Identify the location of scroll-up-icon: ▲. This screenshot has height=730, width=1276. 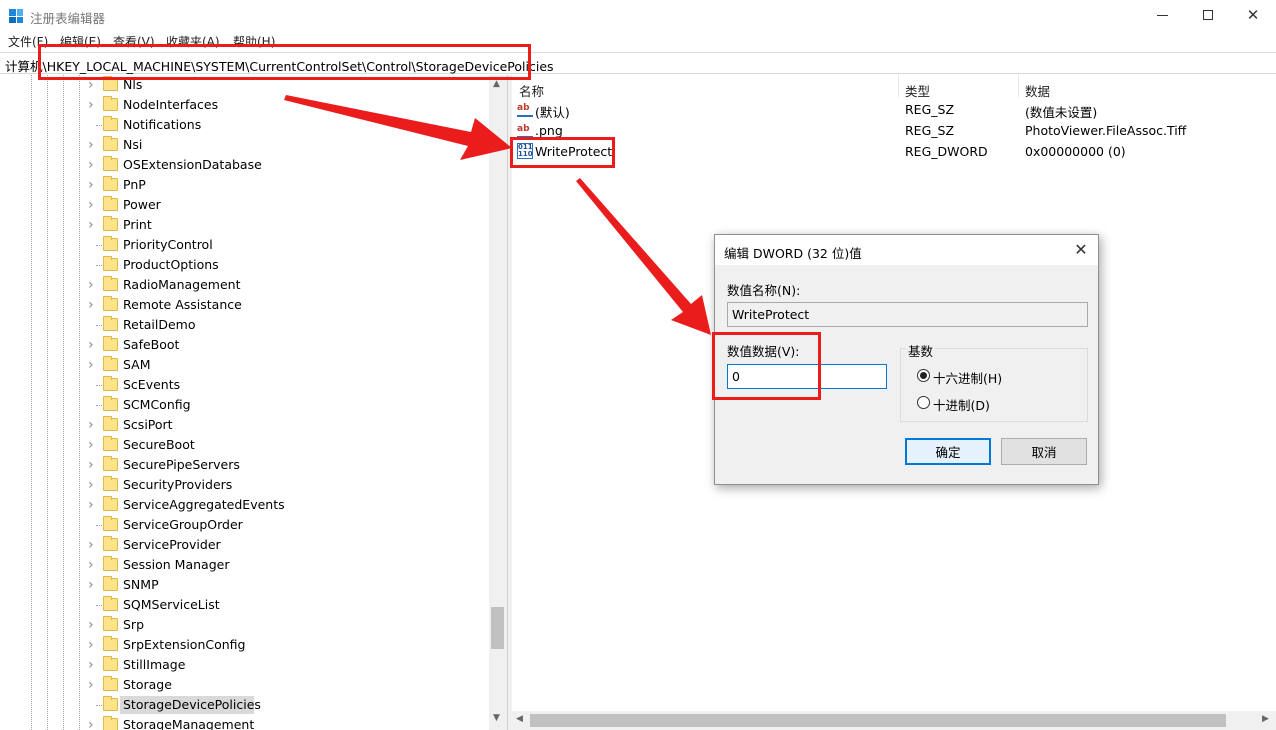
(496, 84).